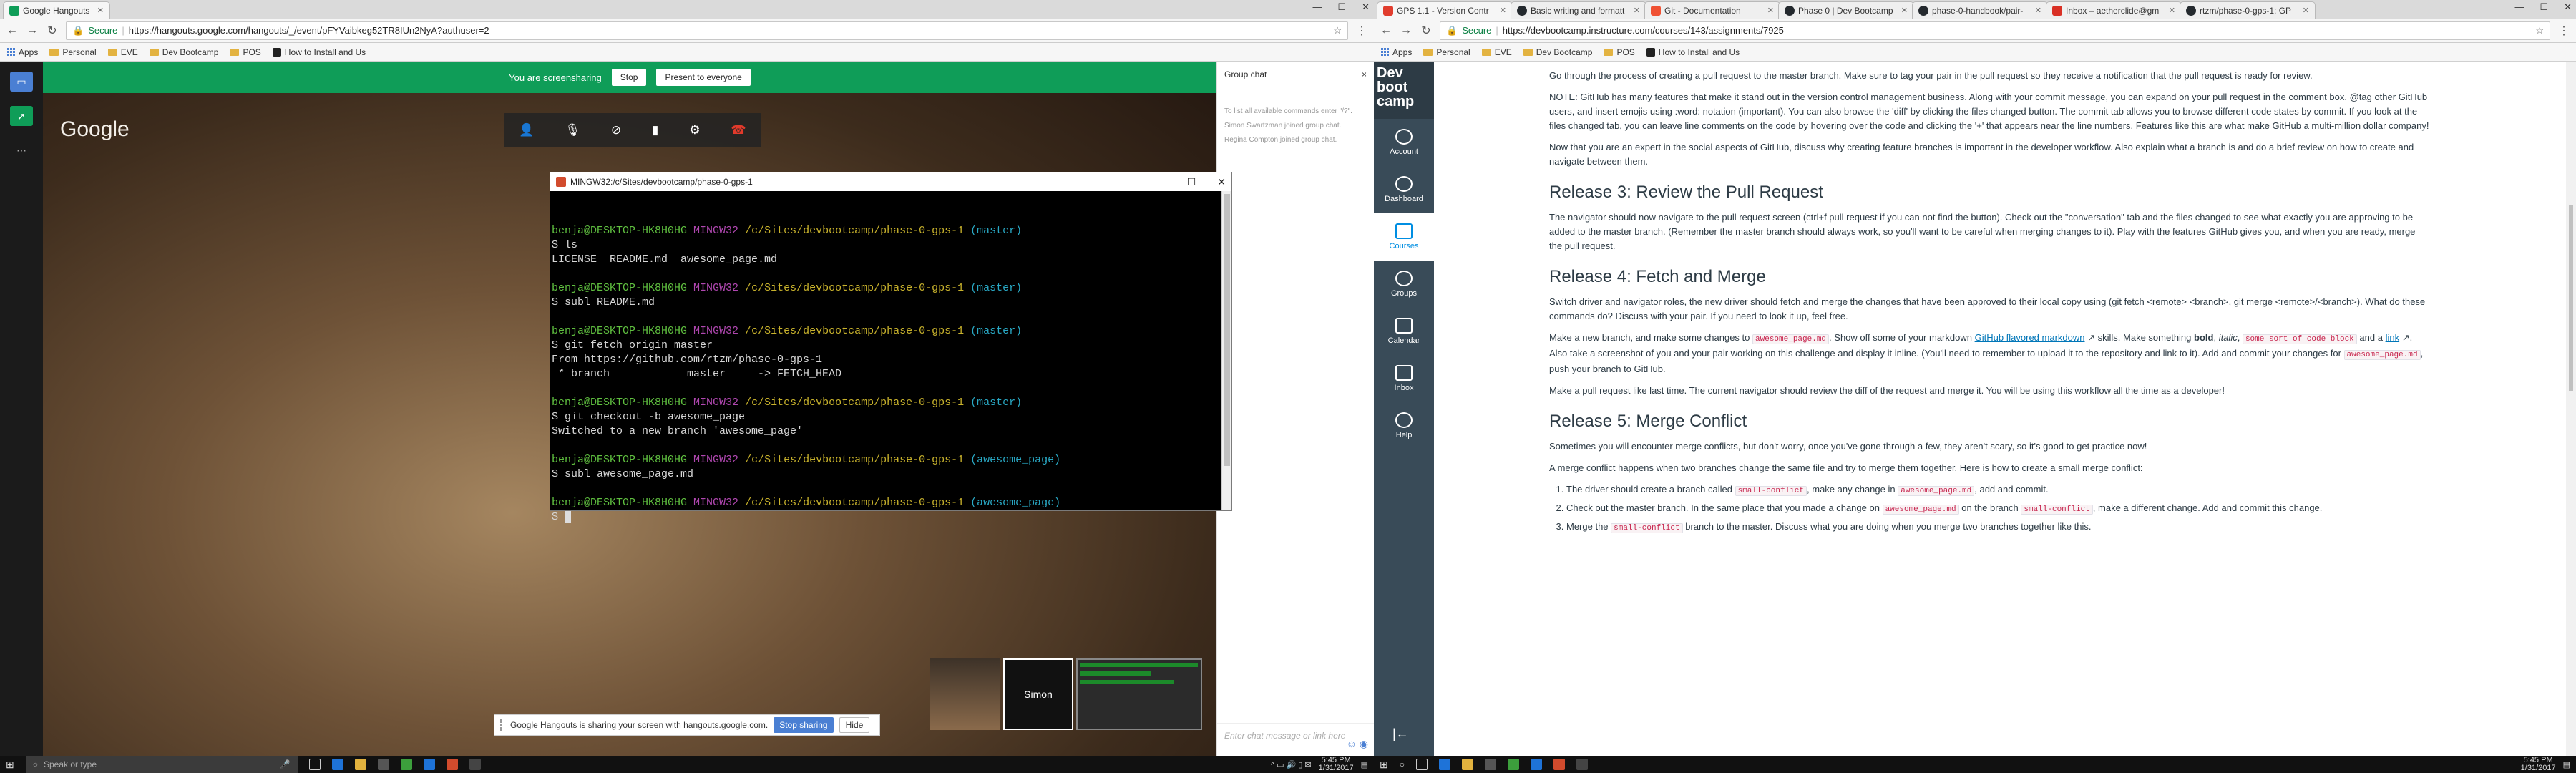 The width and height of the screenshot is (2576, 773). Describe the element at coordinates (655, 130) in the screenshot. I see `bandwidth-icon: ▮` at that location.